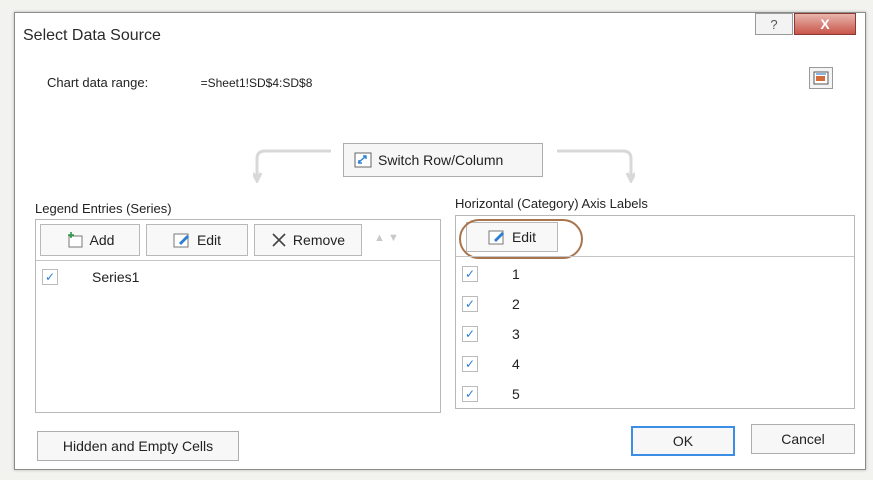  Describe the element at coordinates (238, 277) in the screenshot. I see `series-list-item: ✓ Series1` at that location.